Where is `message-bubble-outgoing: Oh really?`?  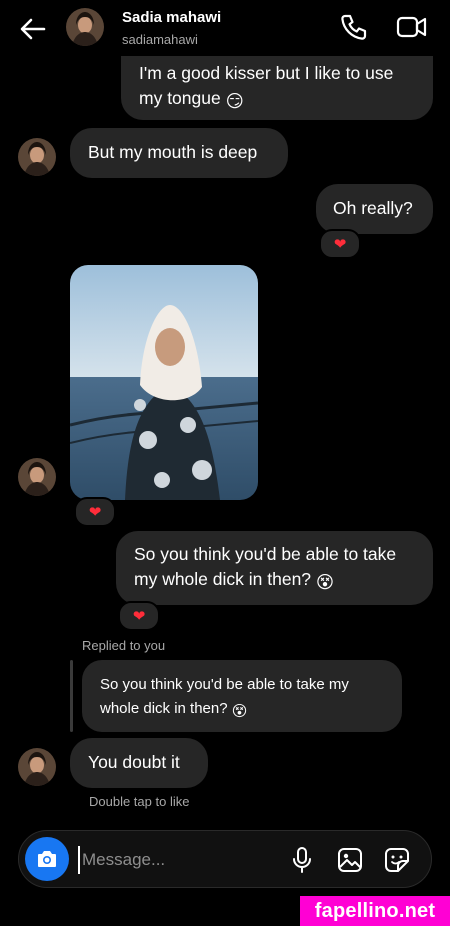
message-bubble-outgoing: Oh really? is located at coordinates (374, 209).